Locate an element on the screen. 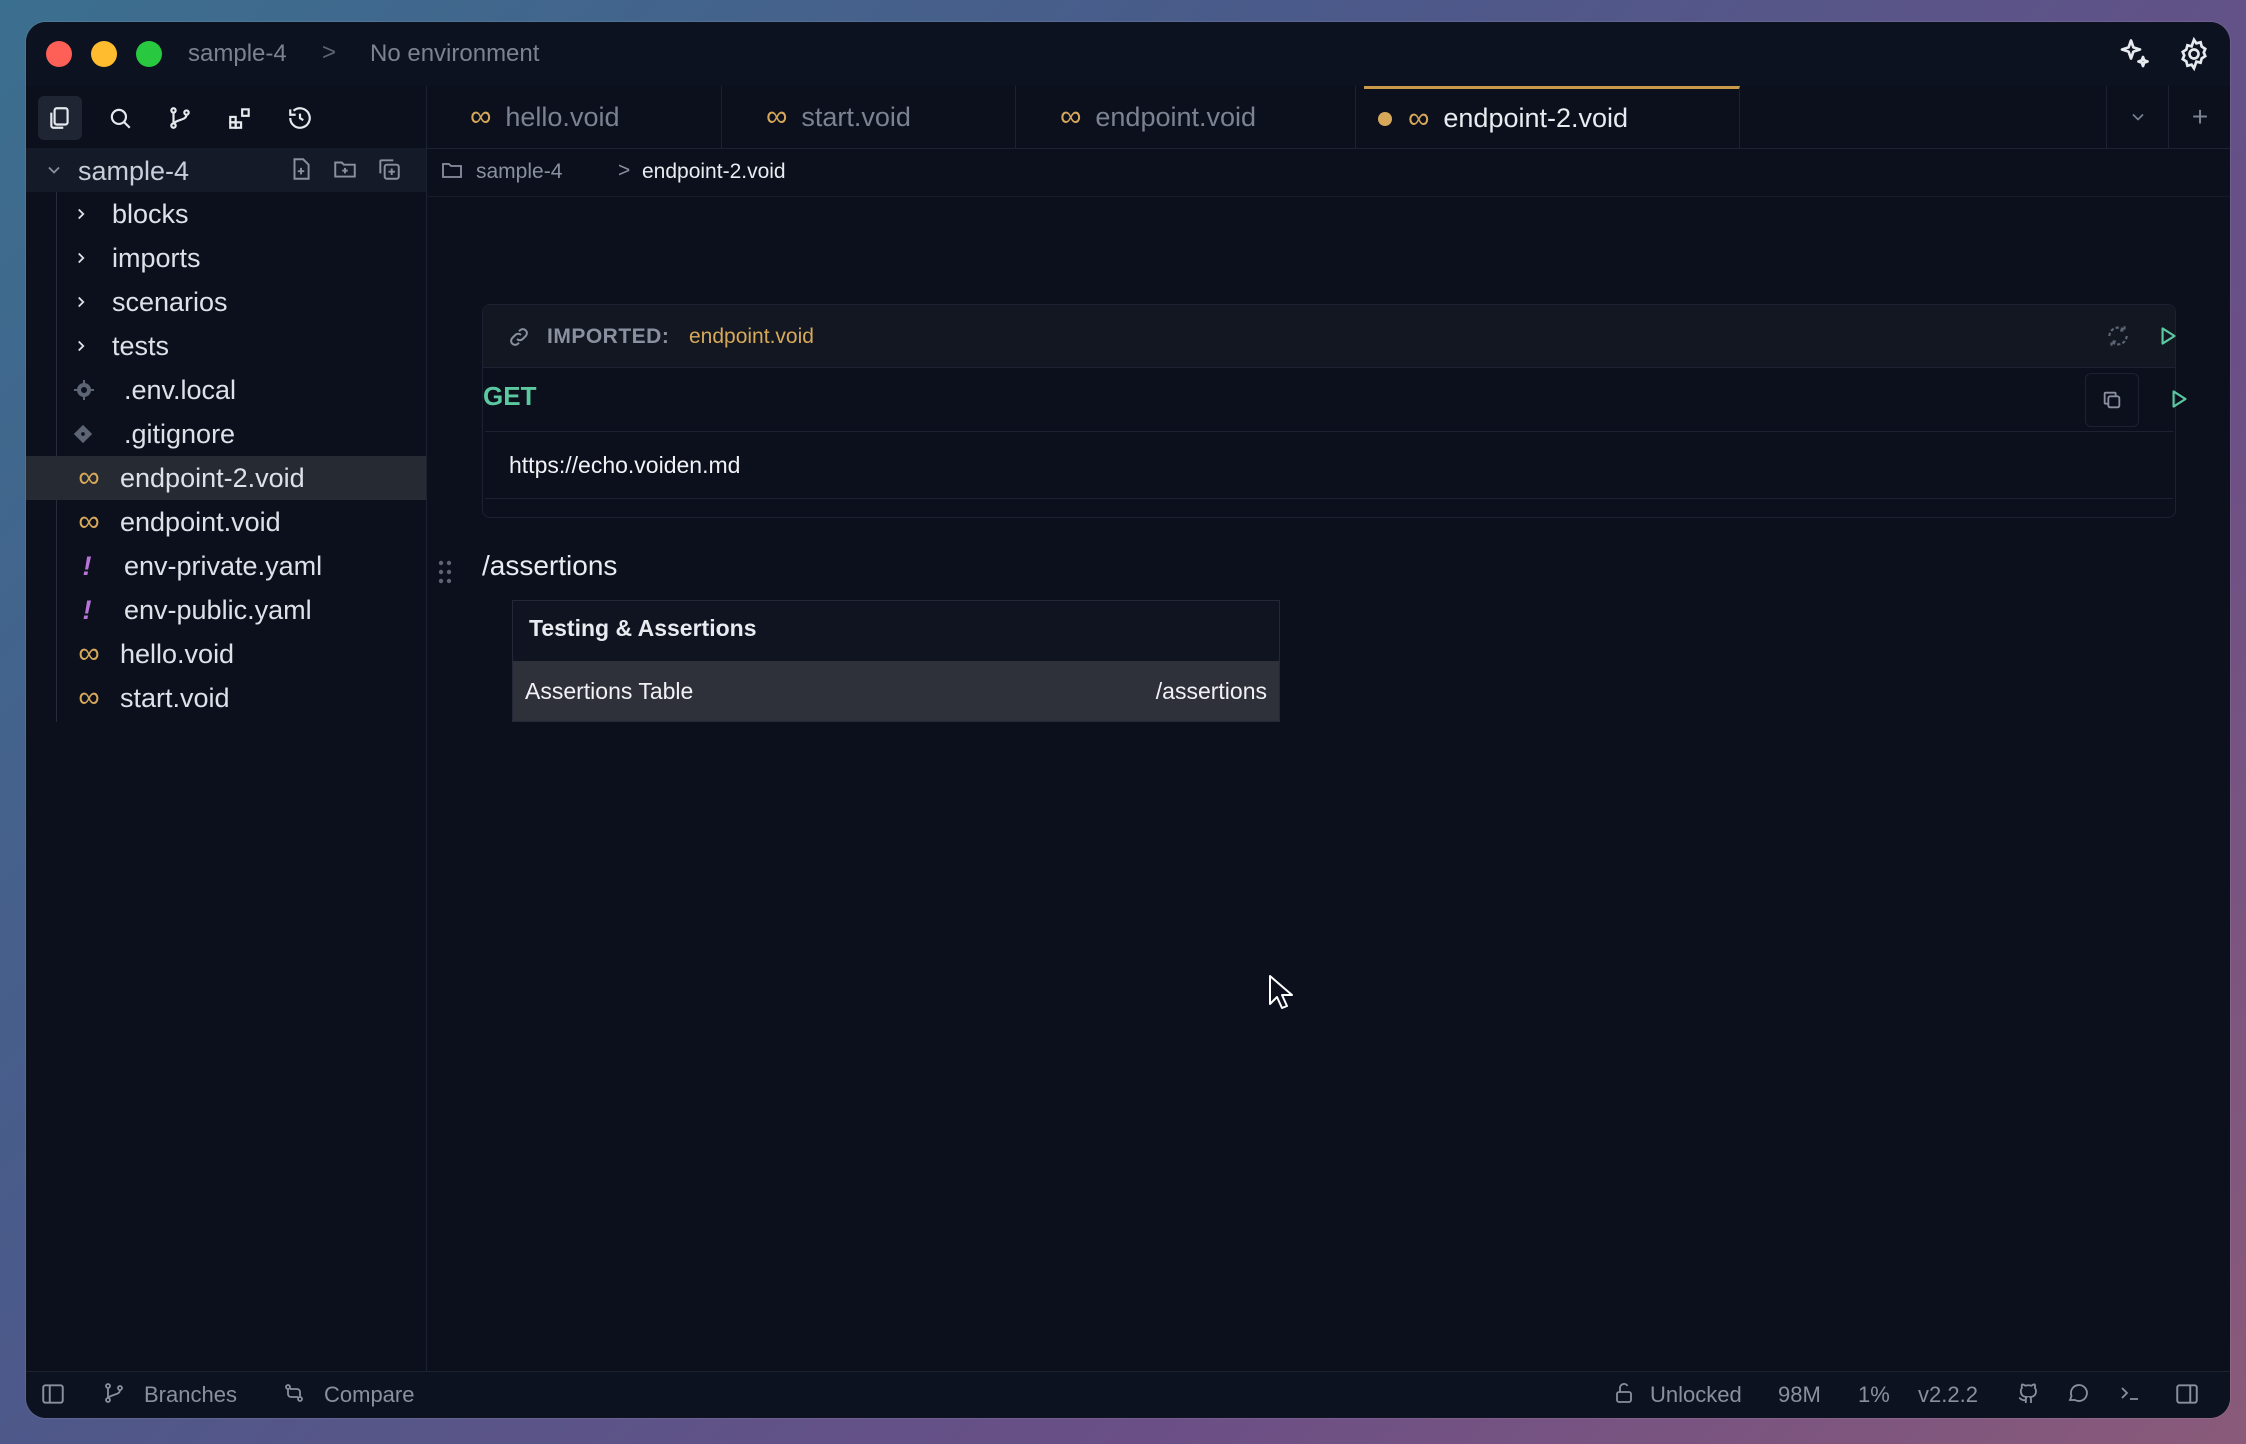 The image size is (2246, 1444). menu-section-header: Testing & Assertions is located at coordinates (643, 628).